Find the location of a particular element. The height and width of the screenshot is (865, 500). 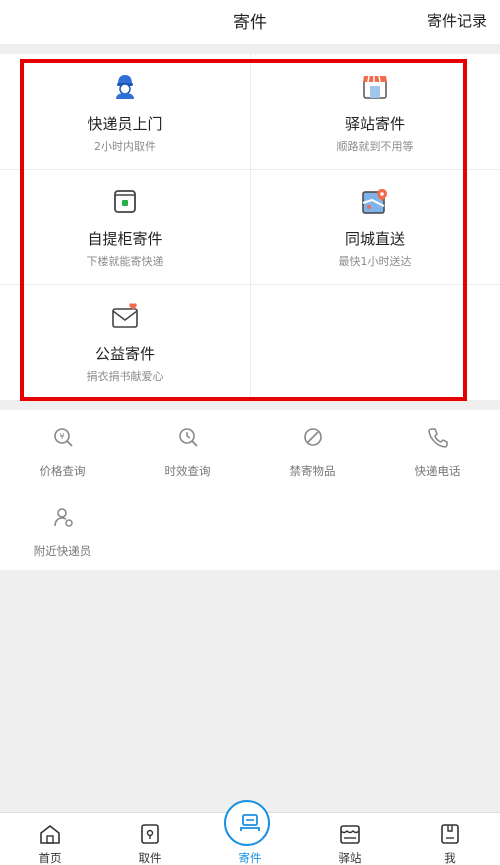

station-icon is located at coordinates (375, 87).